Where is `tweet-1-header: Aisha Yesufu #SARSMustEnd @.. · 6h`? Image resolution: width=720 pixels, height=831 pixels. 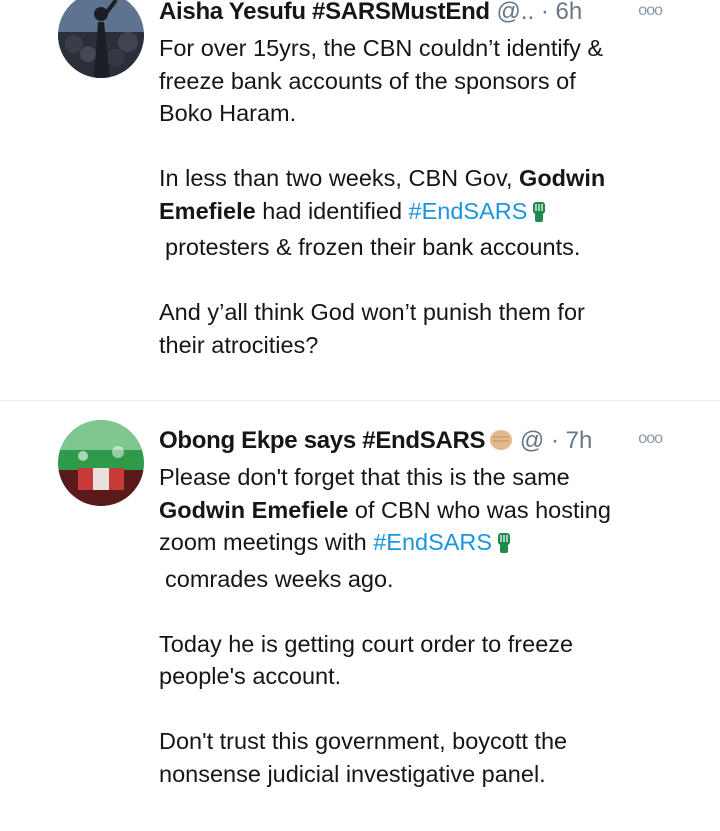
tweet-1-header: Aisha Yesufu #SARSMustEnd @.. · 6h is located at coordinates (370, 13).